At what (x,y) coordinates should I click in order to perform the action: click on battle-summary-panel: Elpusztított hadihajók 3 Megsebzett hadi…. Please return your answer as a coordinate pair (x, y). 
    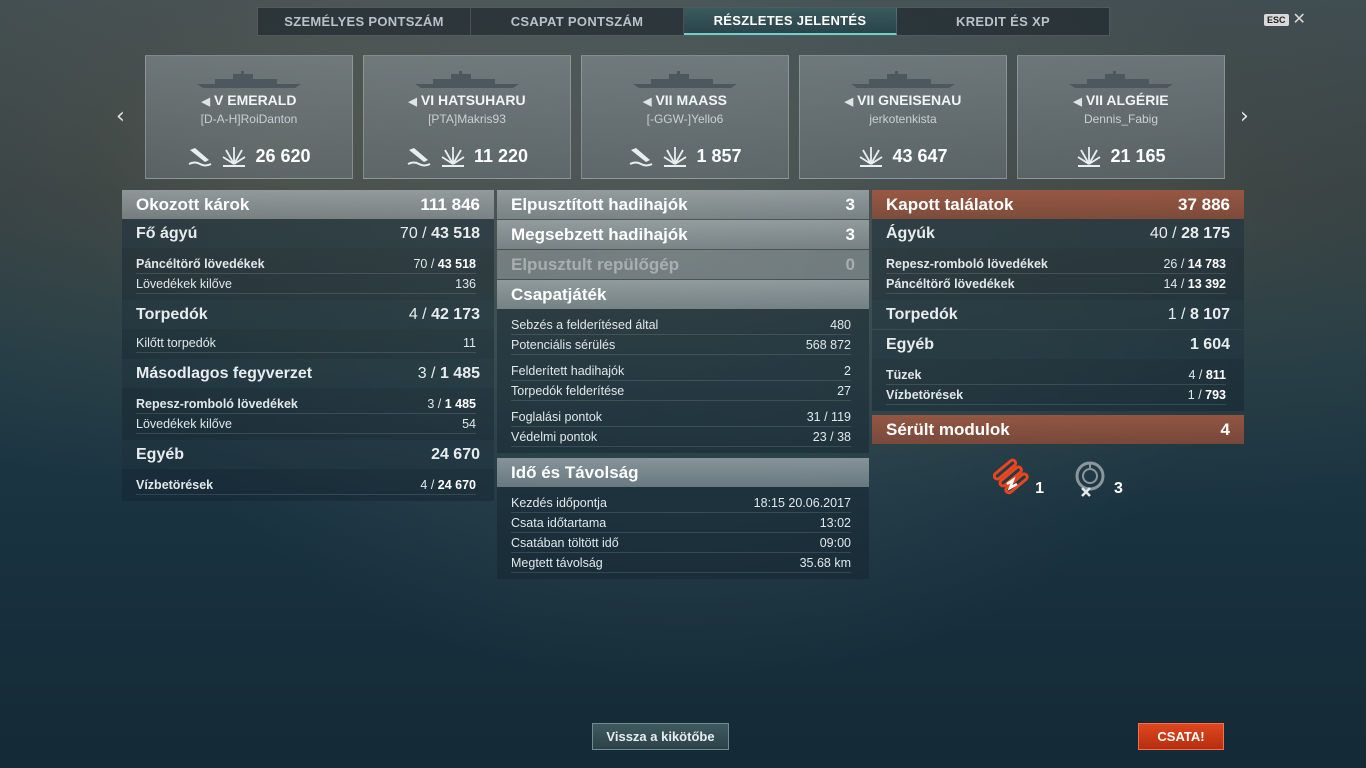
    Looking at the image, I should click on (683, 384).